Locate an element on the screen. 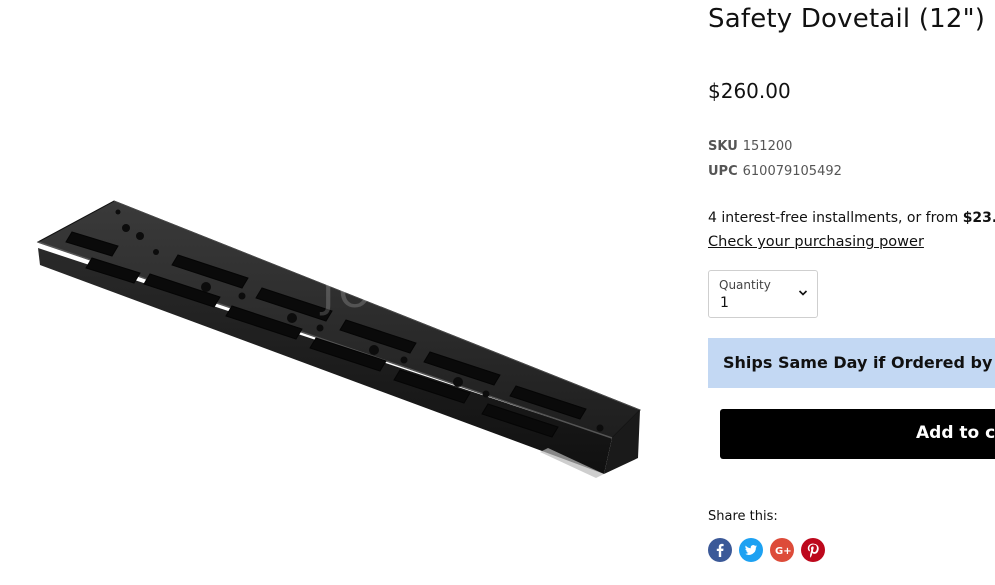 This screenshot has height=585, width=995. chevron-down-icon is located at coordinates (803, 293).